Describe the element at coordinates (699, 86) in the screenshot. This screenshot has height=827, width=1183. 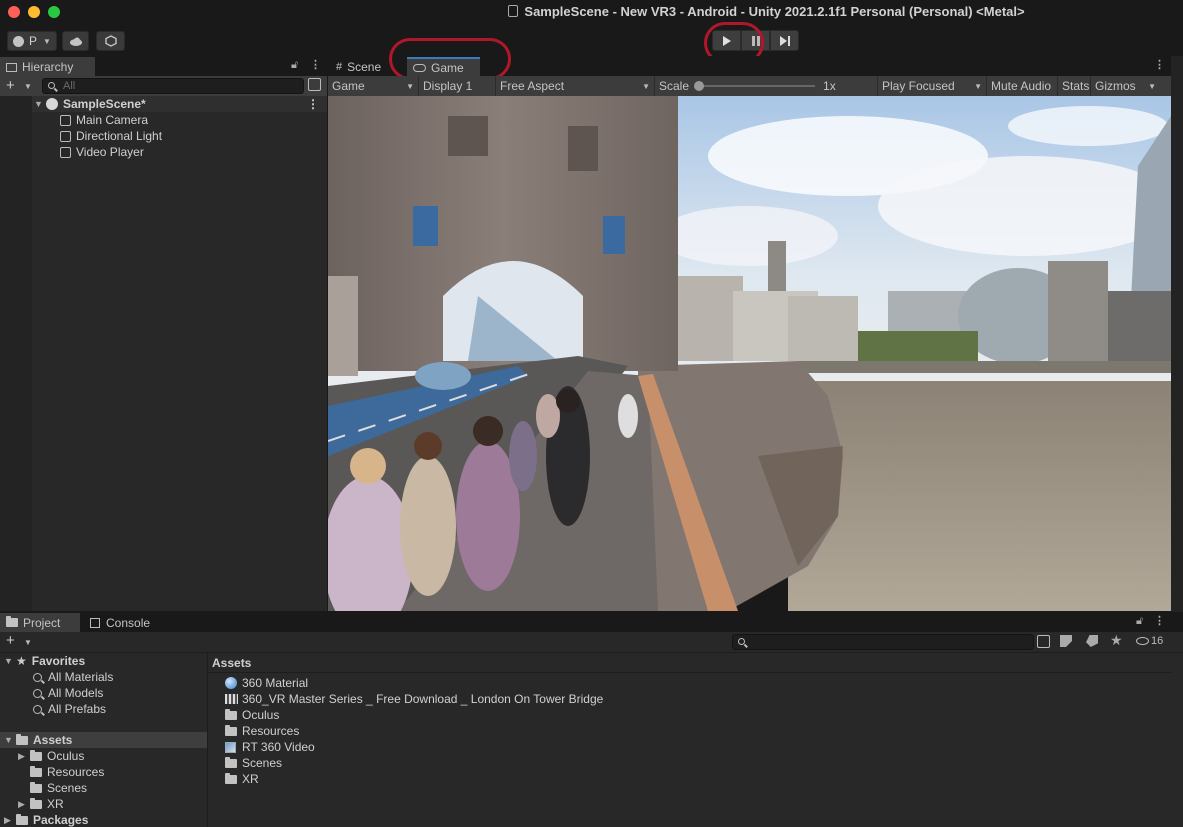
I see `scale-thumb` at that location.